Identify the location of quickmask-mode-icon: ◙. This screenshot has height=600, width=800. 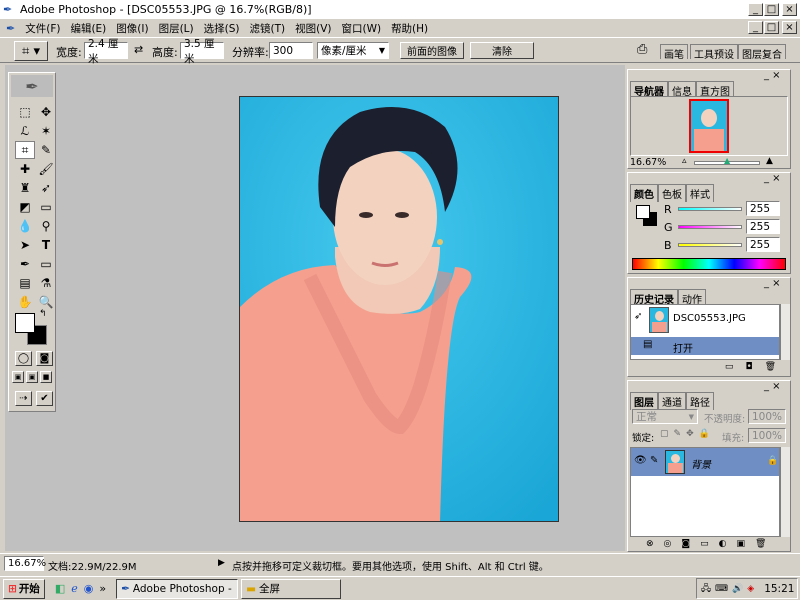
(44, 358).